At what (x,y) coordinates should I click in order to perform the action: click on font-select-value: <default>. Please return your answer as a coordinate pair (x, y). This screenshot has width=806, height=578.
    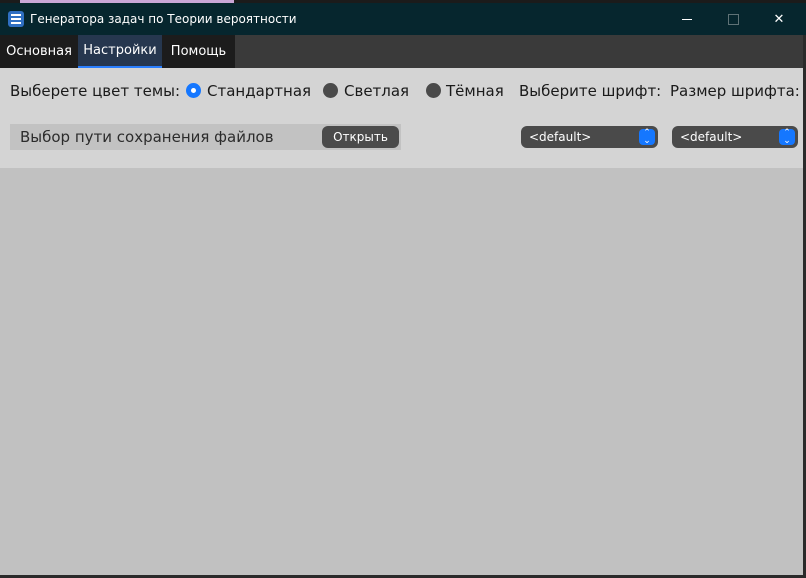
    Looking at the image, I should click on (560, 137).